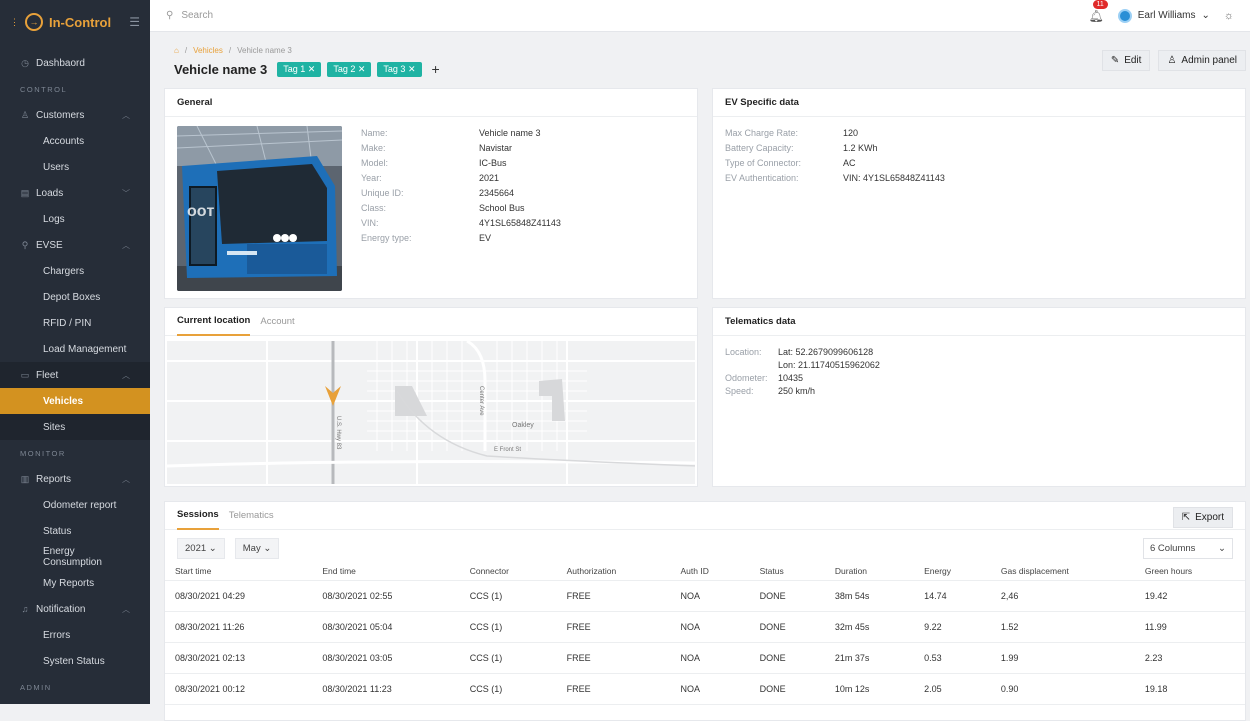 Image resolution: width=1250 pixels, height=721 pixels. Describe the element at coordinates (75, 167) in the screenshot. I see `sidebar-item-users: Users` at that location.